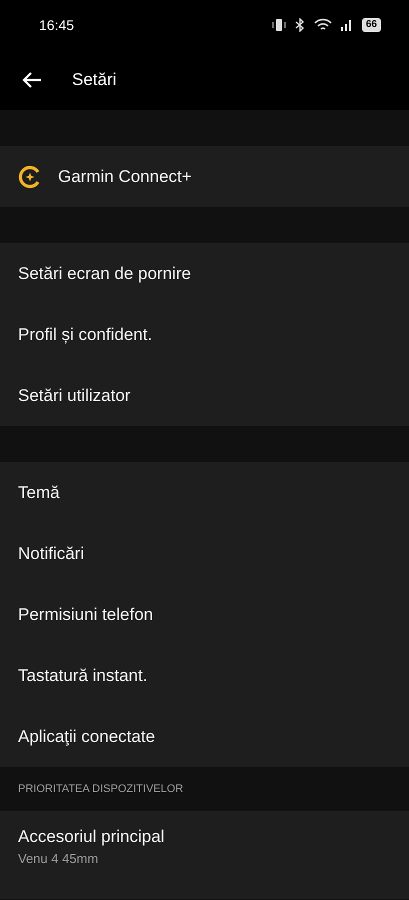 The image size is (409, 900). Describe the element at coordinates (204, 736) in the screenshot. I see `settings-item: Aplicaţii conectate` at that location.